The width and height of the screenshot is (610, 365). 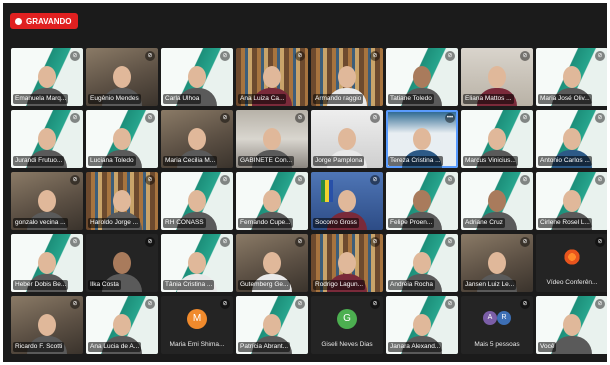 What do you see at coordinates (18, 21) in the screenshot?
I see `recording-dot-icon` at bounding box center [18, 21].